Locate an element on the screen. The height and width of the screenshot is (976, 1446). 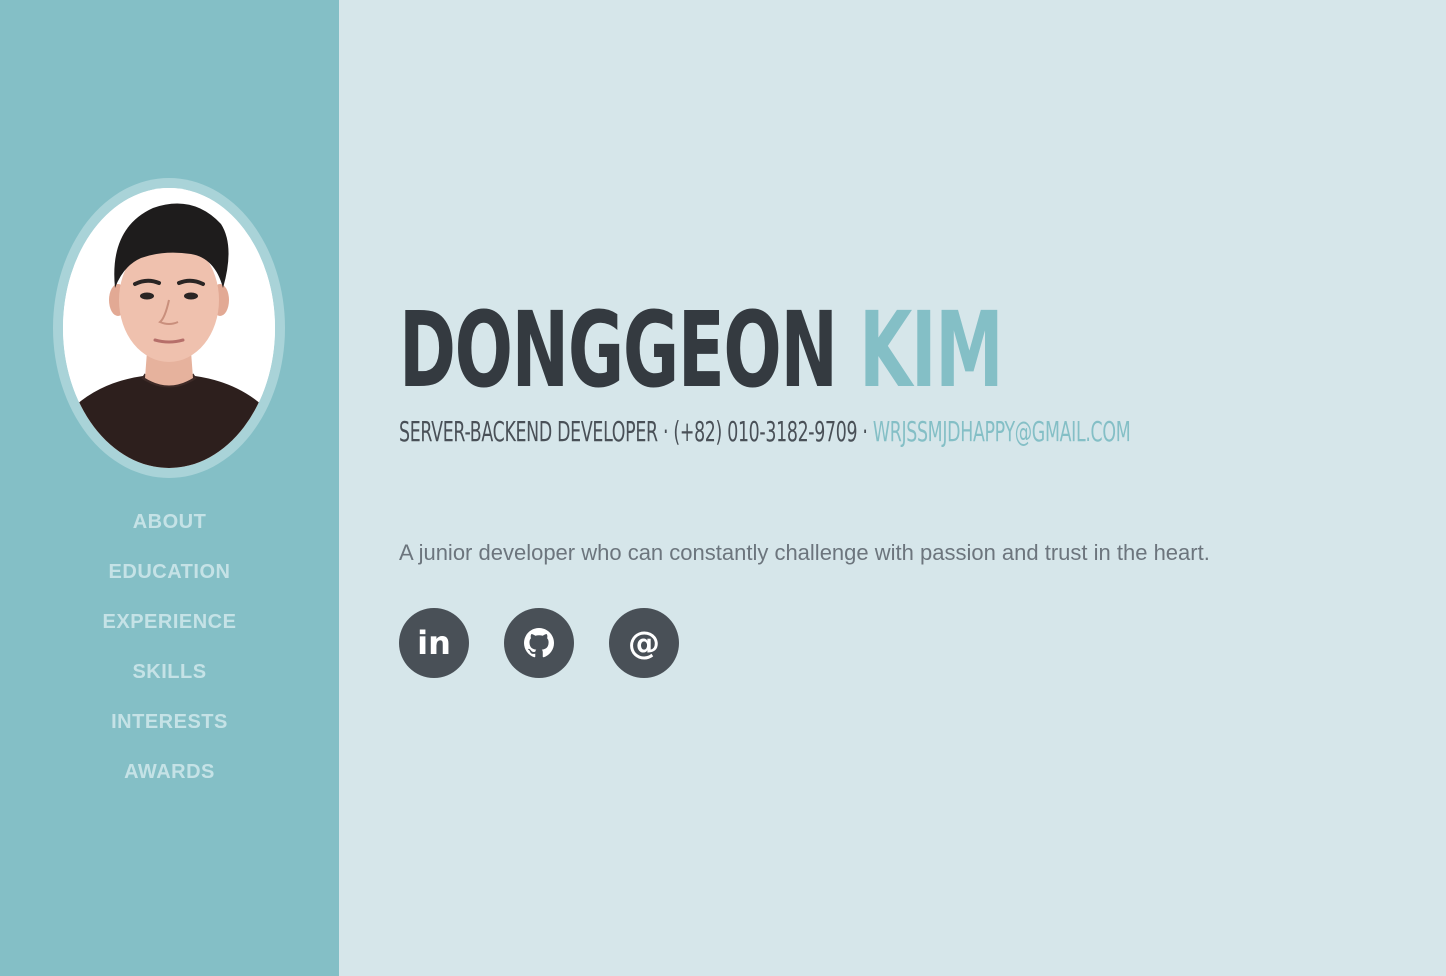
nav-item-education: EDUCATION is located at coordinates (169, 583).